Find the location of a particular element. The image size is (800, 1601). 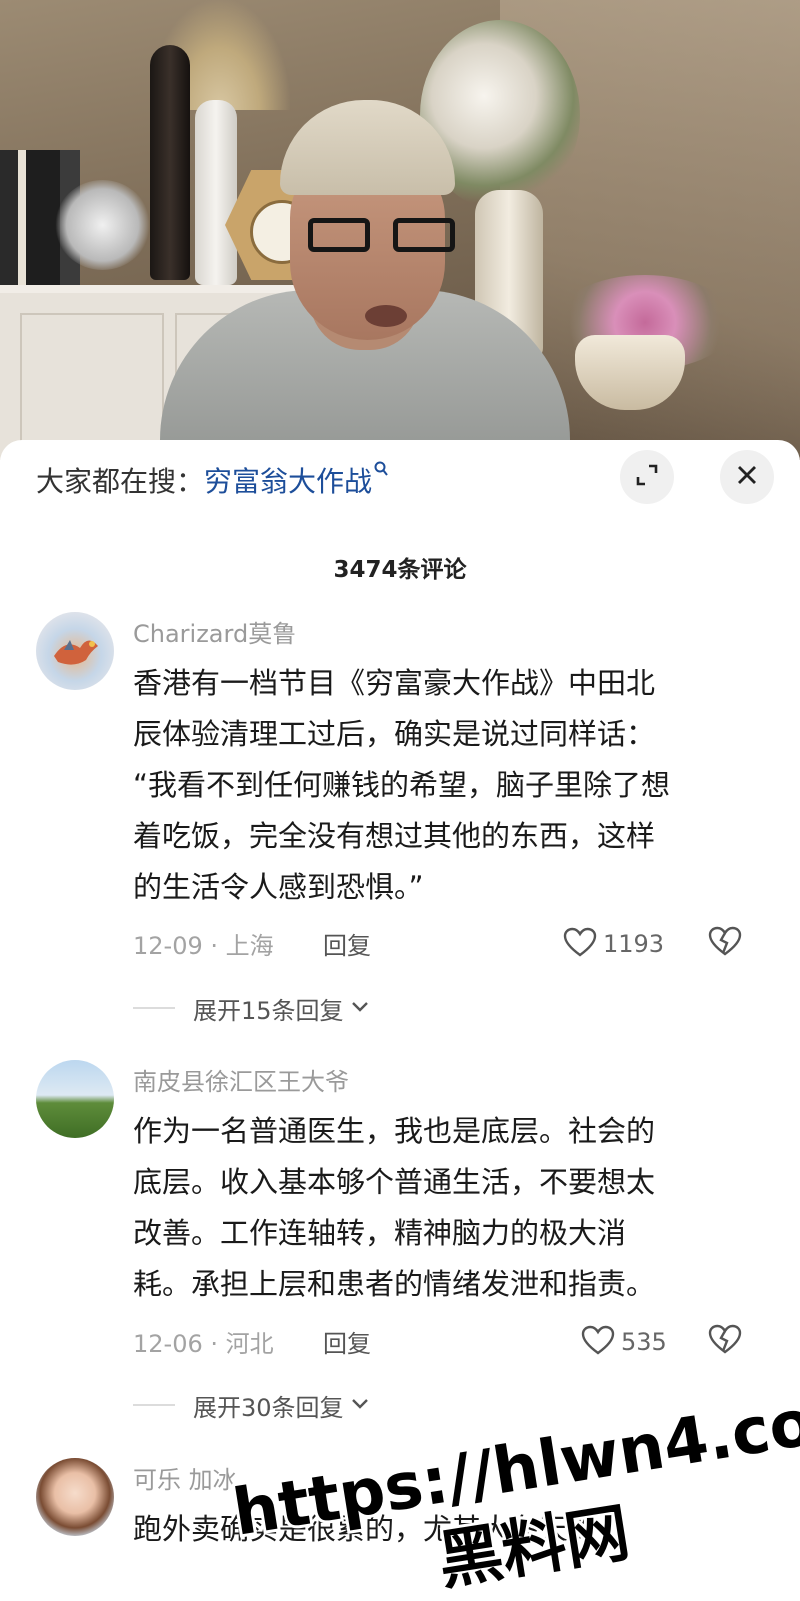

cabinet-door is located at coordinates (92, 386).